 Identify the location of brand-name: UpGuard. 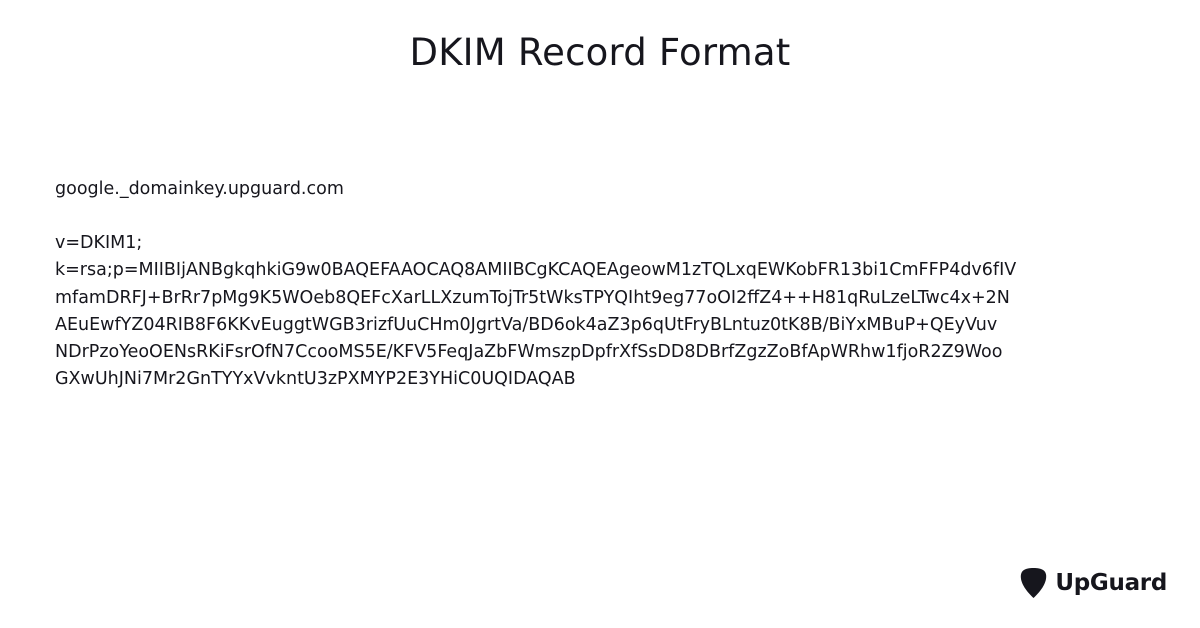
(1111, 583).